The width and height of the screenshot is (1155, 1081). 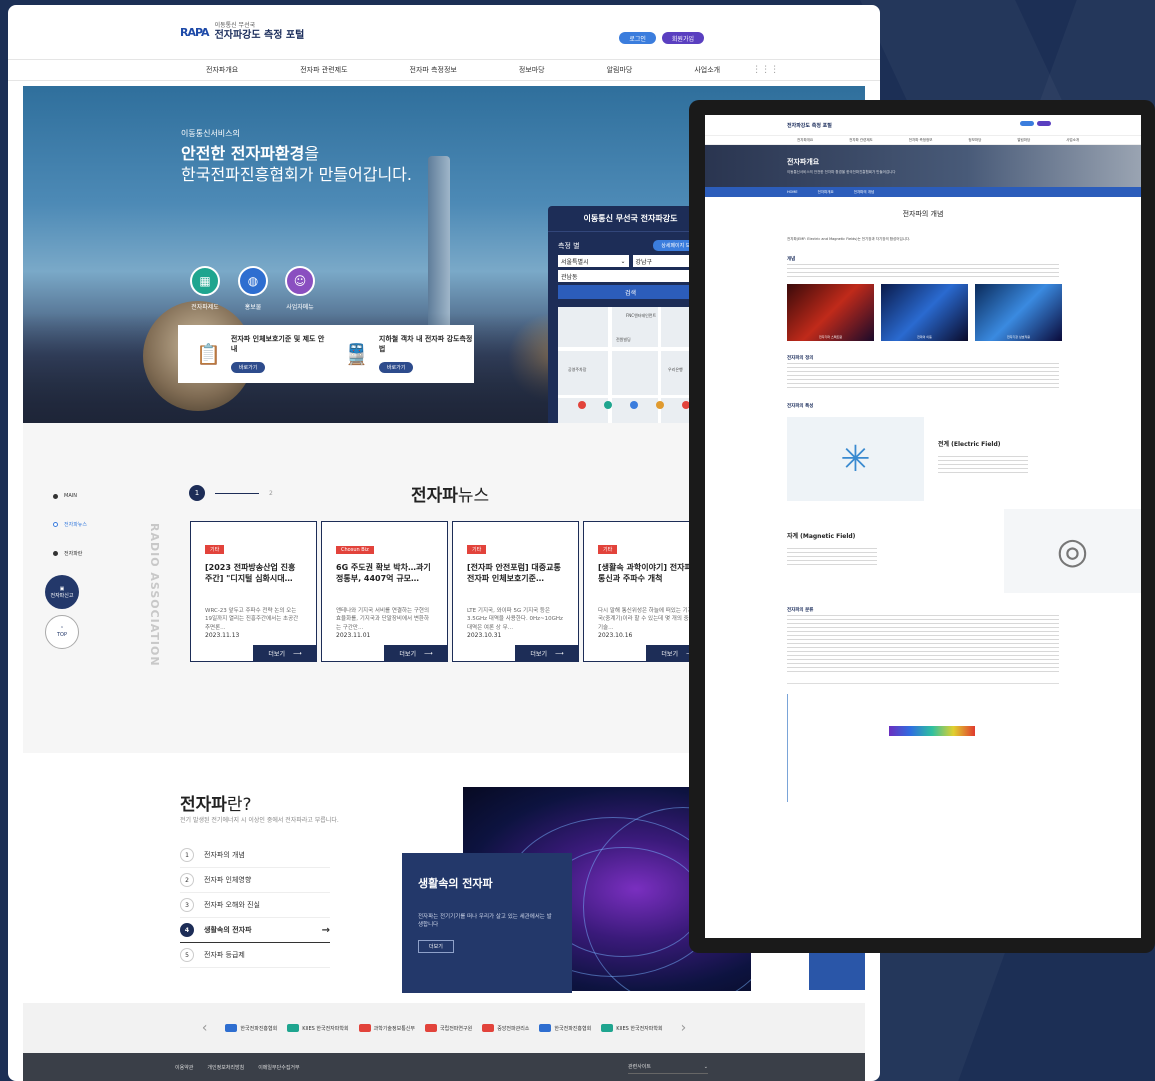 What do you see at coordinates (684, 1028) in the screenshot?
I see `chevron-right-icon: ›` at bounding box center [684, 1028].